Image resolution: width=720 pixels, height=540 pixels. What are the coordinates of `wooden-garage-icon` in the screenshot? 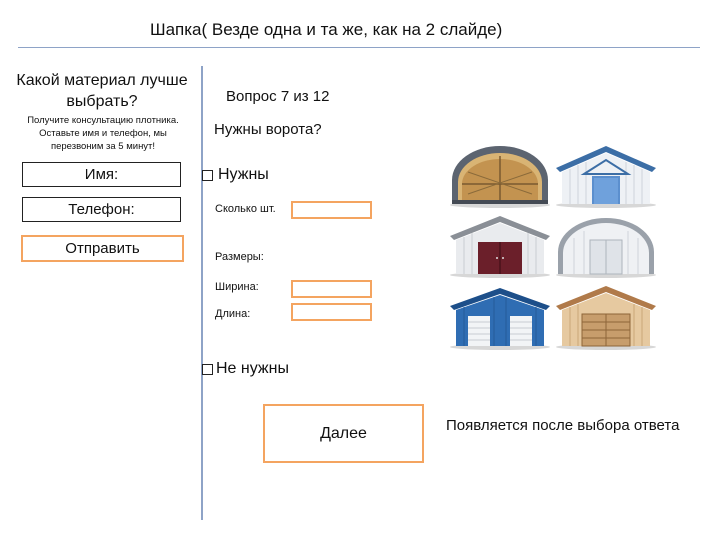 It's located at (606, 317).